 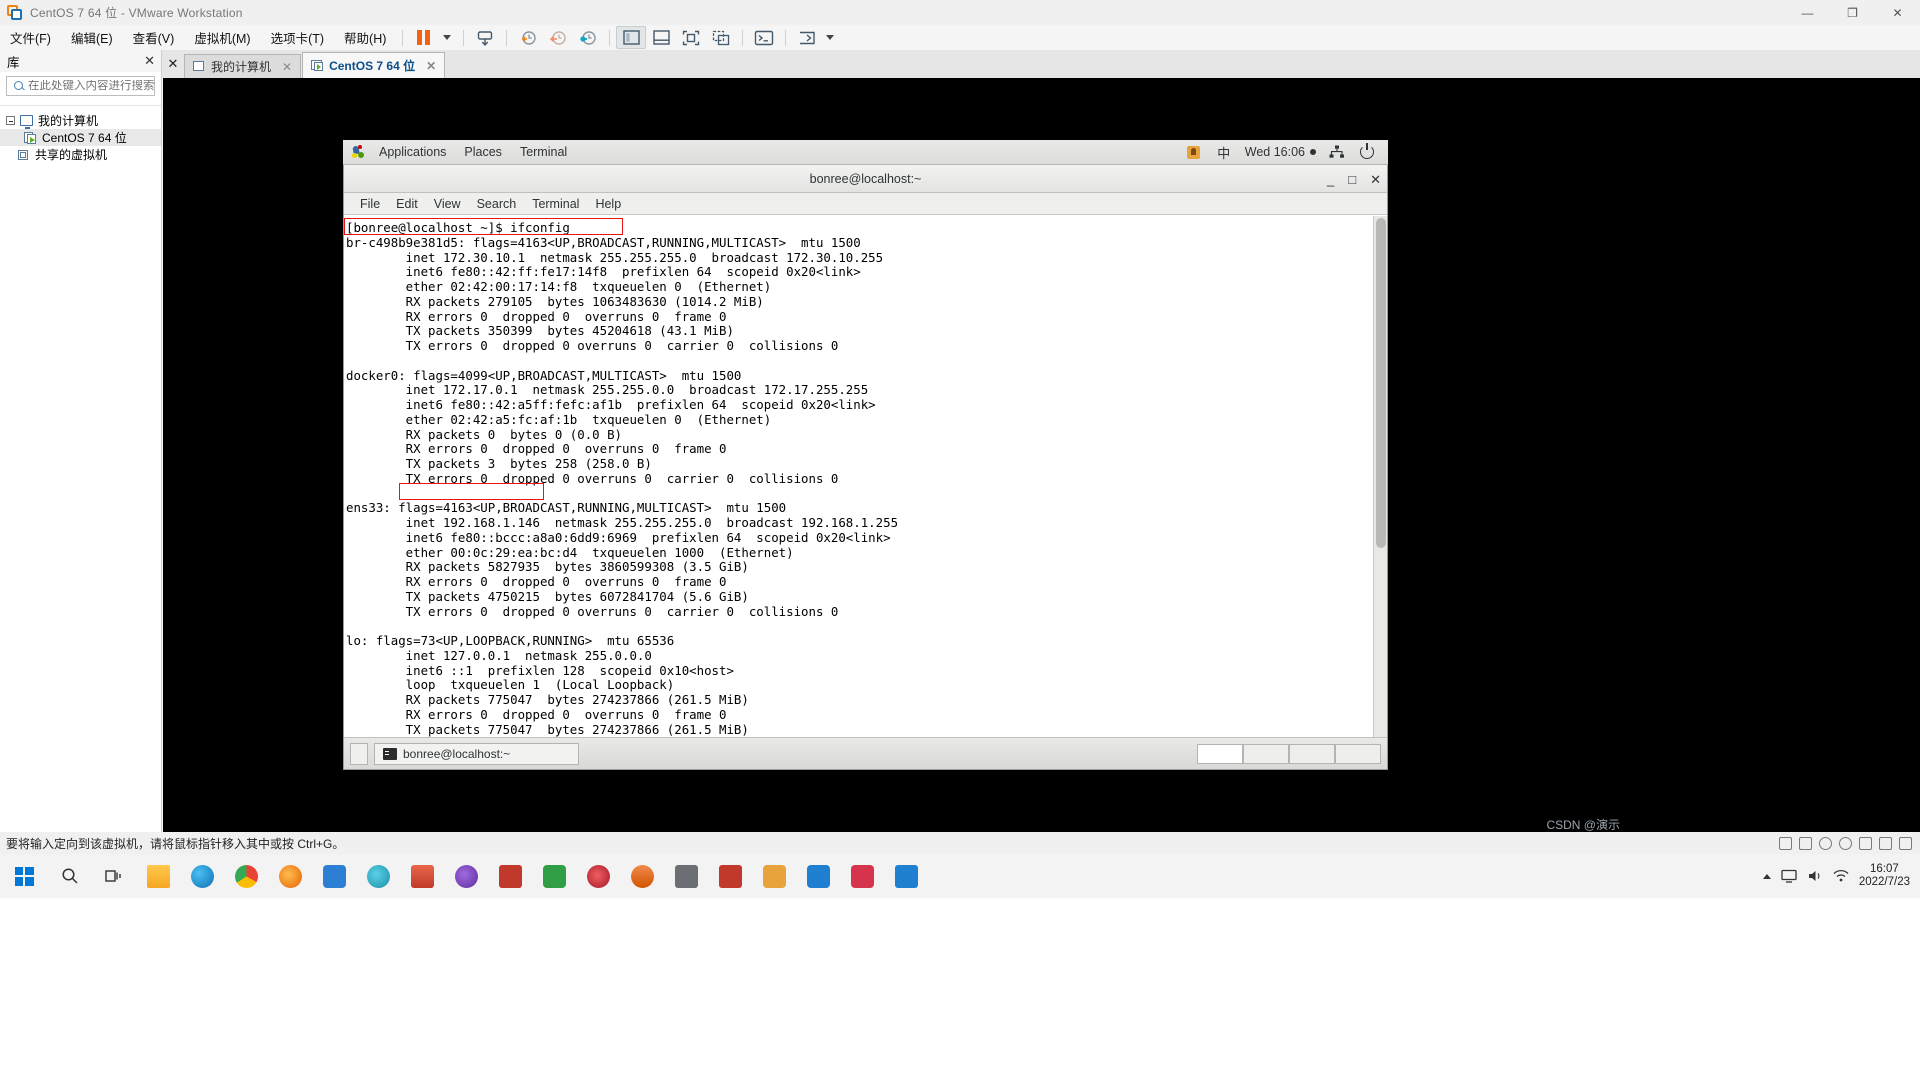 I want to click on tabbar-close-icon: ✕, so click(x=173, y=64).